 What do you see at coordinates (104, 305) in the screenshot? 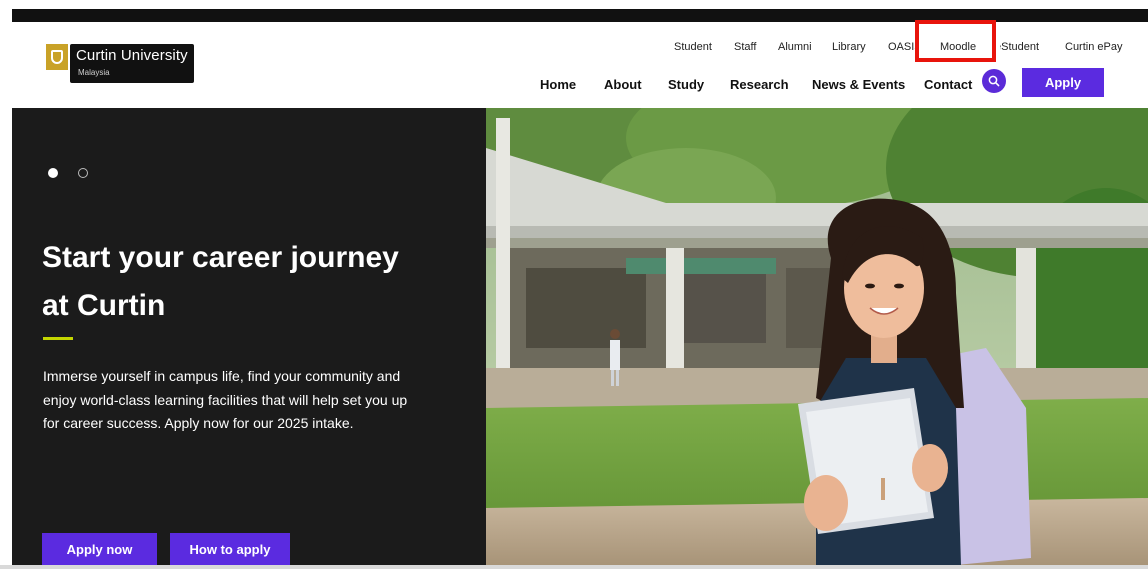
I see `hero-headline-line2: at Curtin` at bounding box center [104, 305].